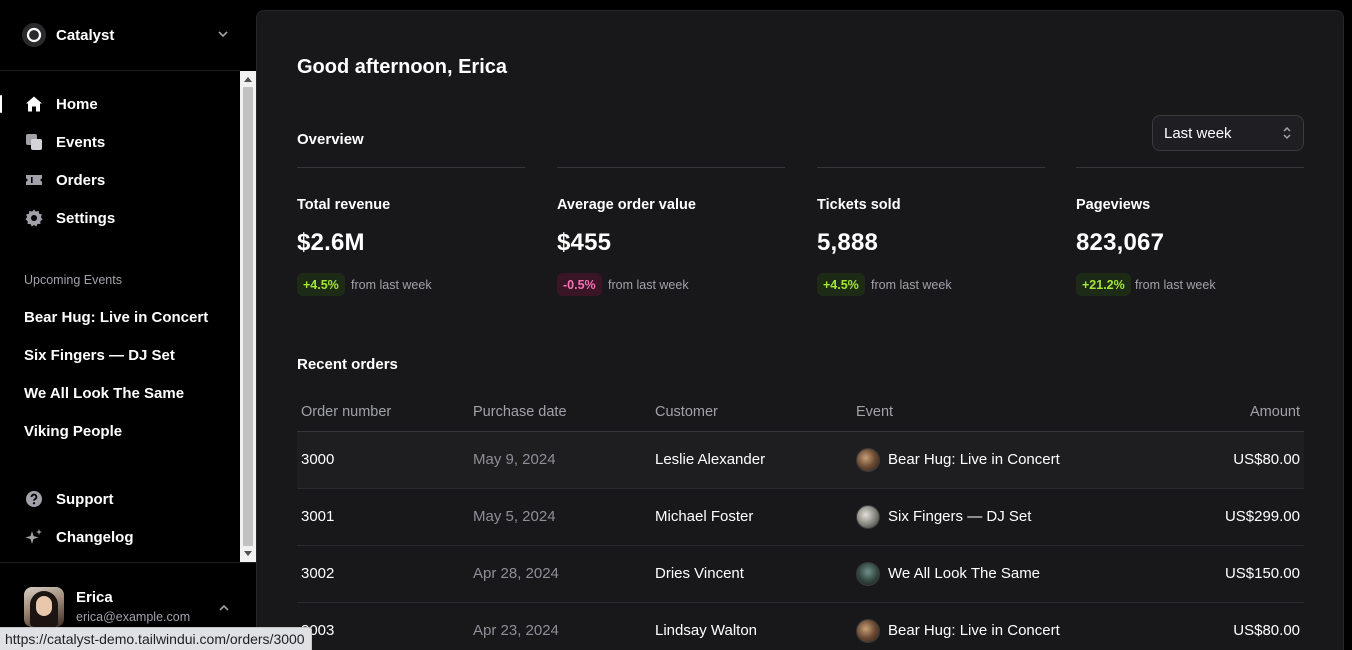 The width and height of the screenshot is (1352, 650). I want to click on stat-card: Total revenue $2.6M +4.5% from last week, so click(411, 232).